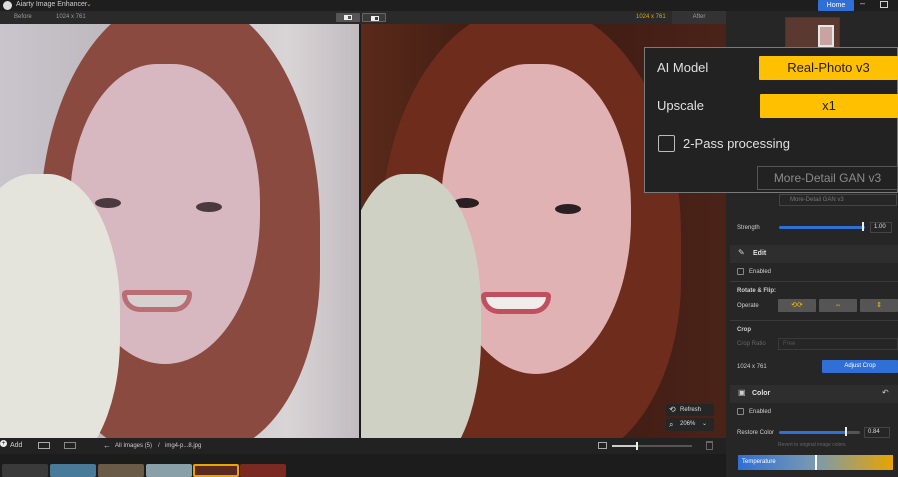 Image resolution: width=898 pixels, height=477 pixels. Describe the element at coordinates (751, 344) in the screenshot. I see `crop-ratio-label: Crop Ratio` at that location.